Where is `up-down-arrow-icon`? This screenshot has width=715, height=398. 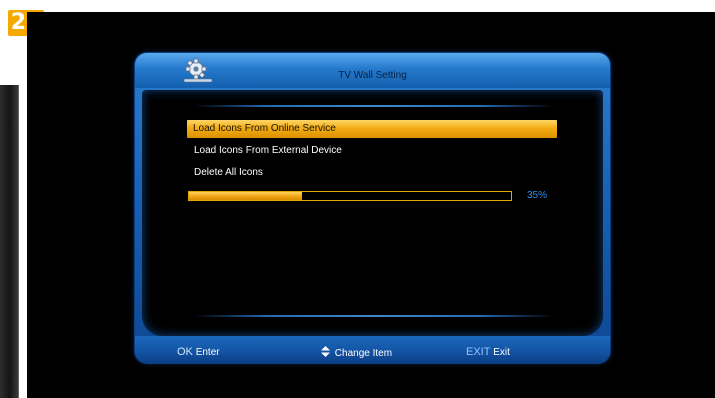 up-down-arrow-icon is located at coordinates (325, 351).